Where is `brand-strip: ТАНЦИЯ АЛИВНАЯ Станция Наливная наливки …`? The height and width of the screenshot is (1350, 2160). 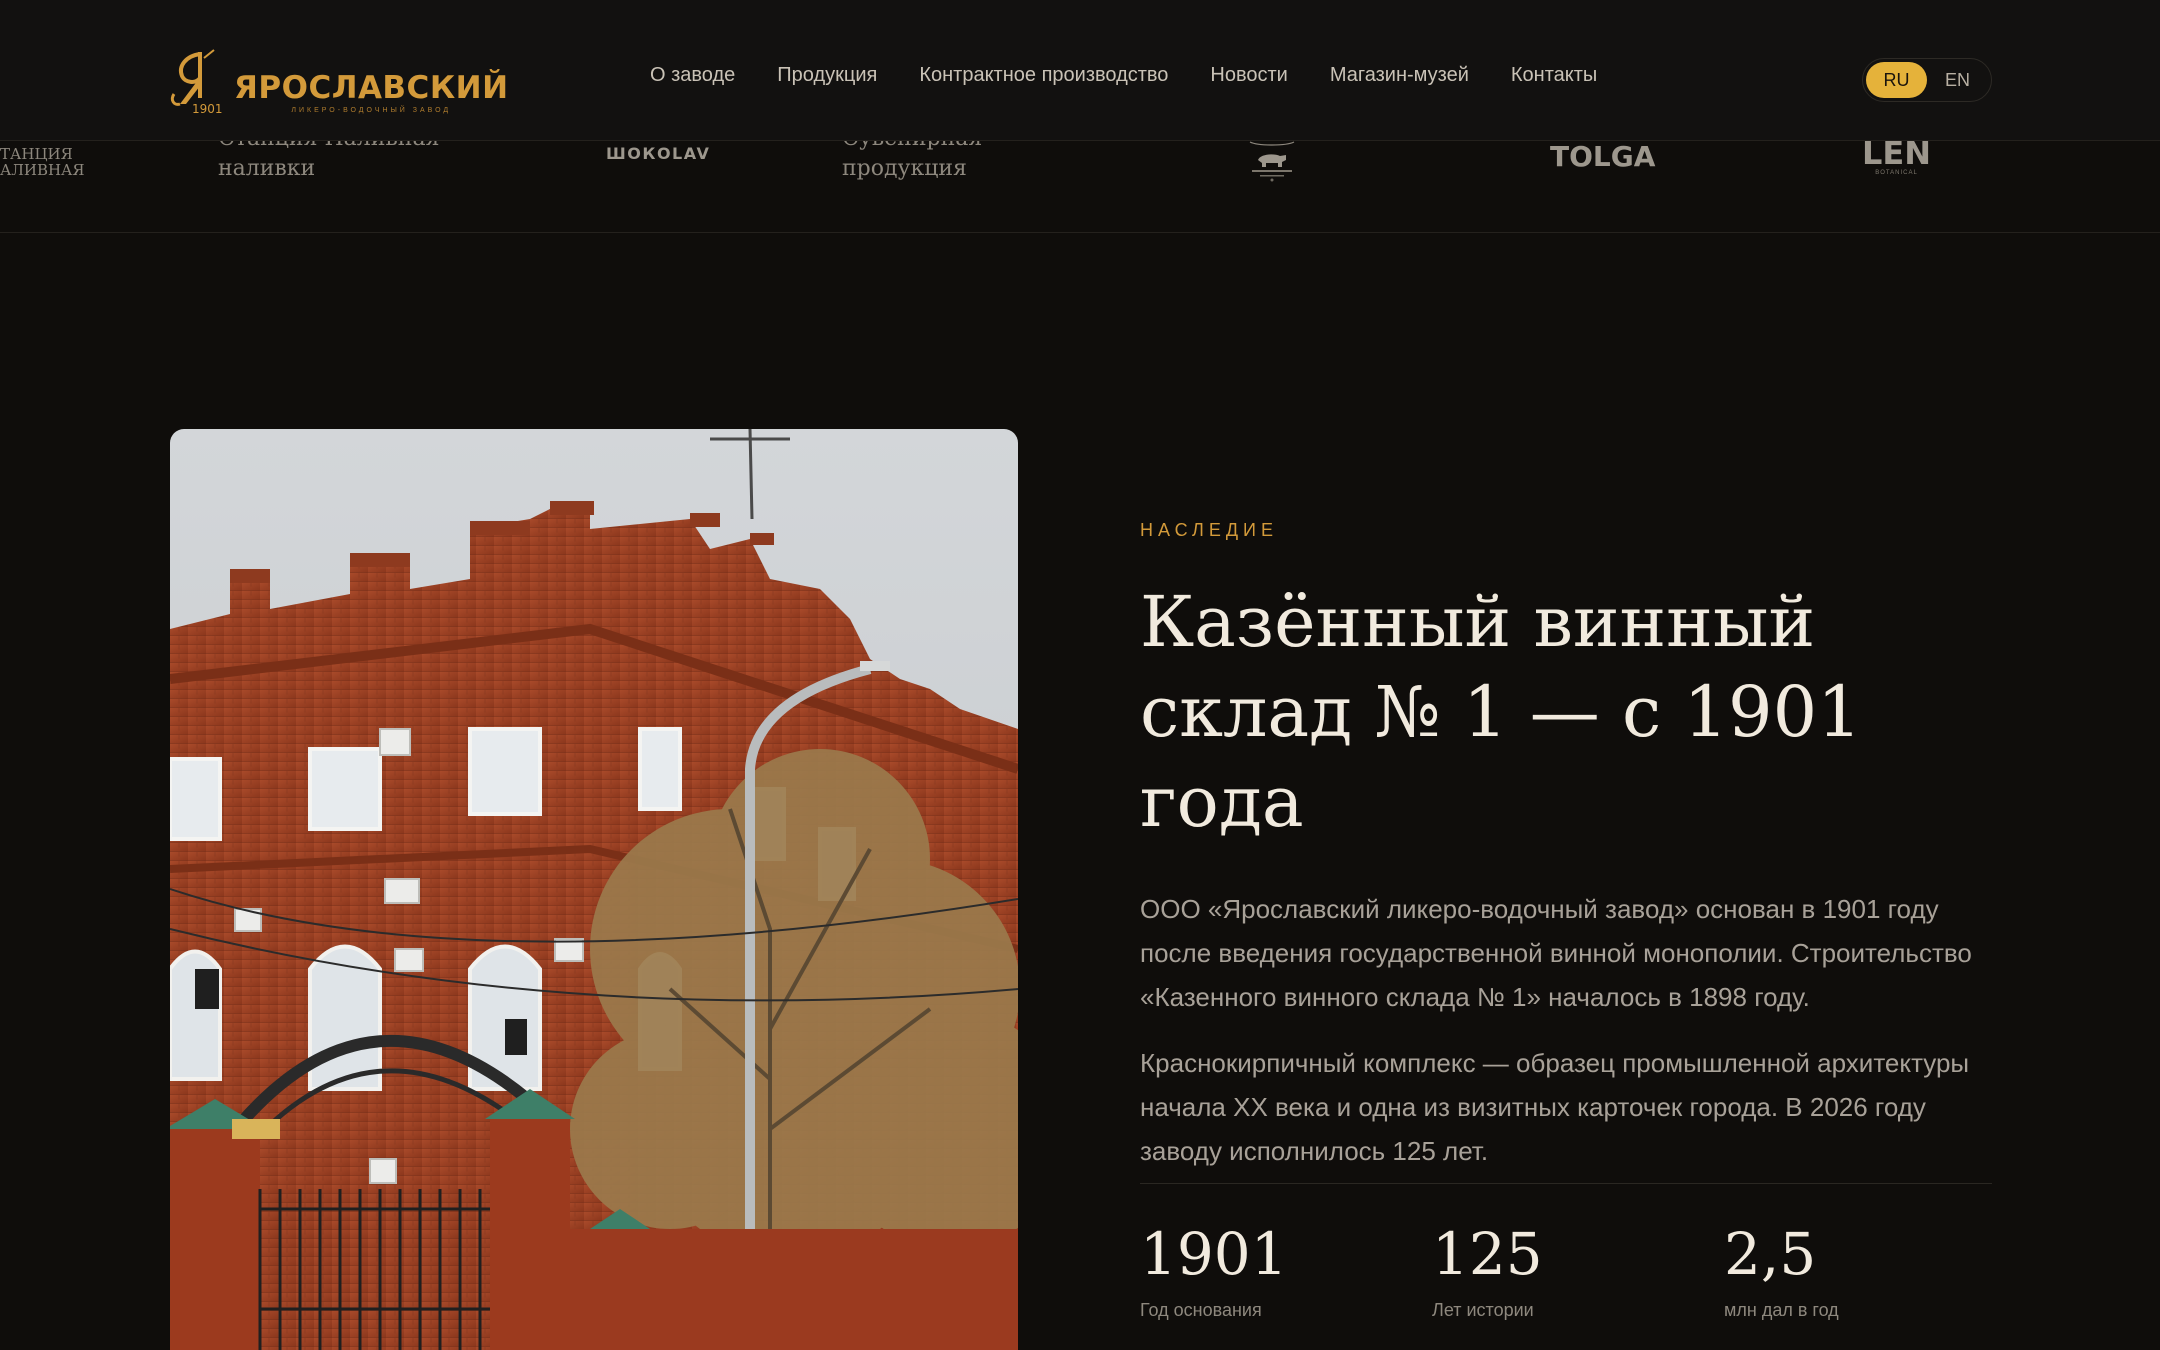 brand-strip: ТАНЦИЯ АЛИВНАЯ Станция Наливная наливки … is located at coordinates (1080, 186).